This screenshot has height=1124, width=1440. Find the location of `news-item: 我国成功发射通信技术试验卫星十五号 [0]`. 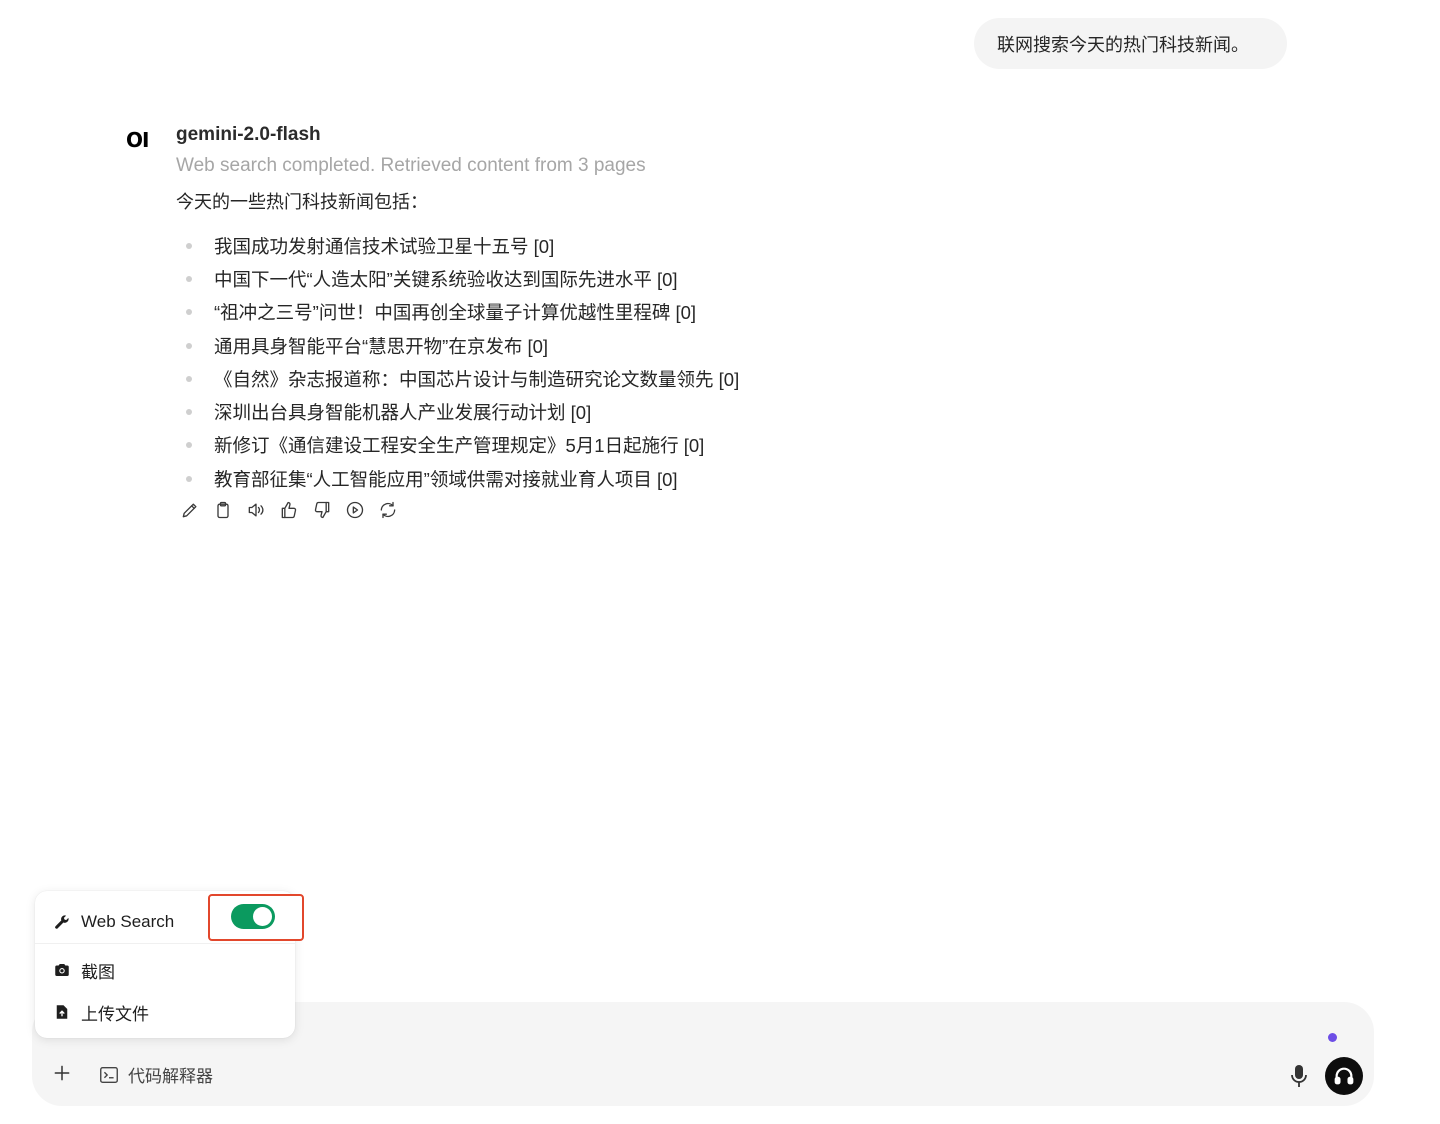

news-item: 我国成功发射通信技术试验卫星十五号 [0] is located at coordinates (462, 245).